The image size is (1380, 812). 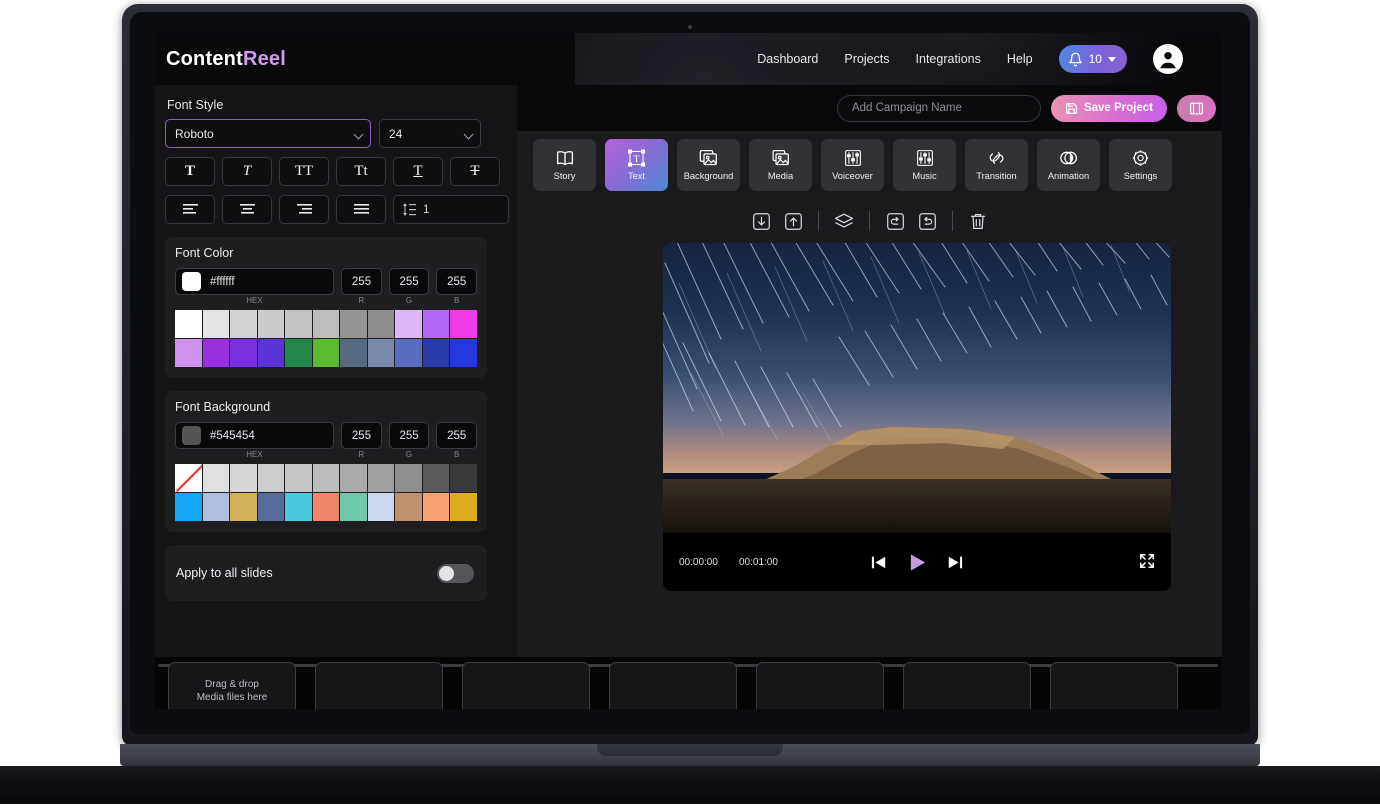 I want to click on apply-to-all-slides-toggle, so click(x=455, y=573).